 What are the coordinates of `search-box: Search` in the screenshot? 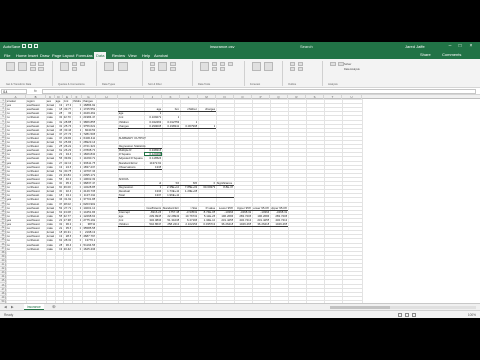 It's located at (306, 46).